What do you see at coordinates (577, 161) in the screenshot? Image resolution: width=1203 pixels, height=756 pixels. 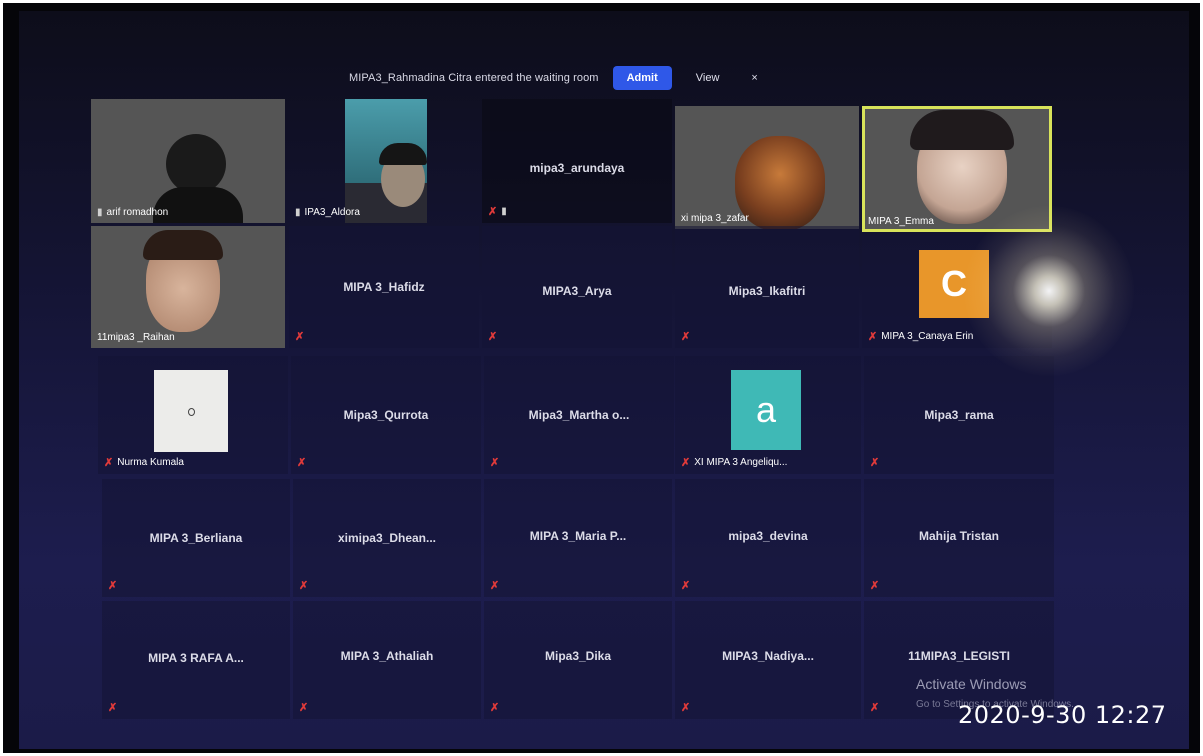 I see `video-tile-arundaya: mipa3_arundaya ✗ ▮` at bounding box center [577, 161].